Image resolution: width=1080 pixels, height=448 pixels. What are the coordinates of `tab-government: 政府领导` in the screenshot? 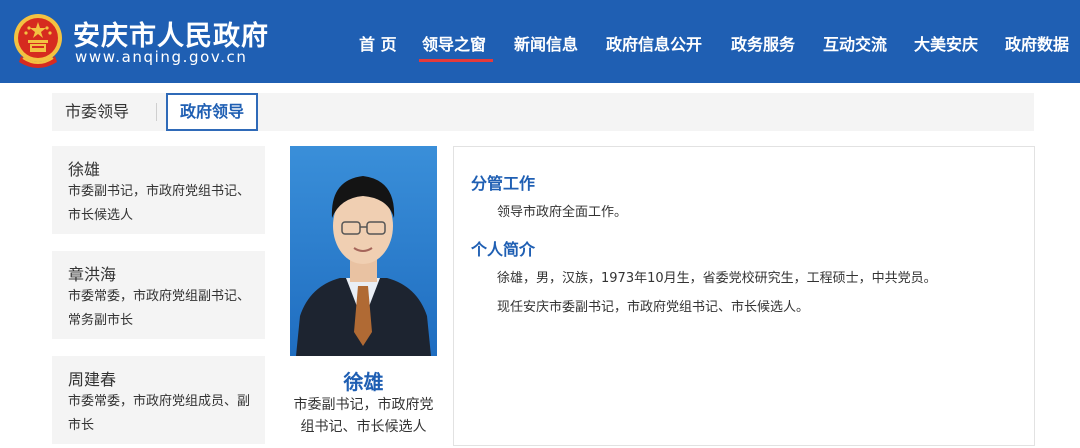 It's located at (212, 112).